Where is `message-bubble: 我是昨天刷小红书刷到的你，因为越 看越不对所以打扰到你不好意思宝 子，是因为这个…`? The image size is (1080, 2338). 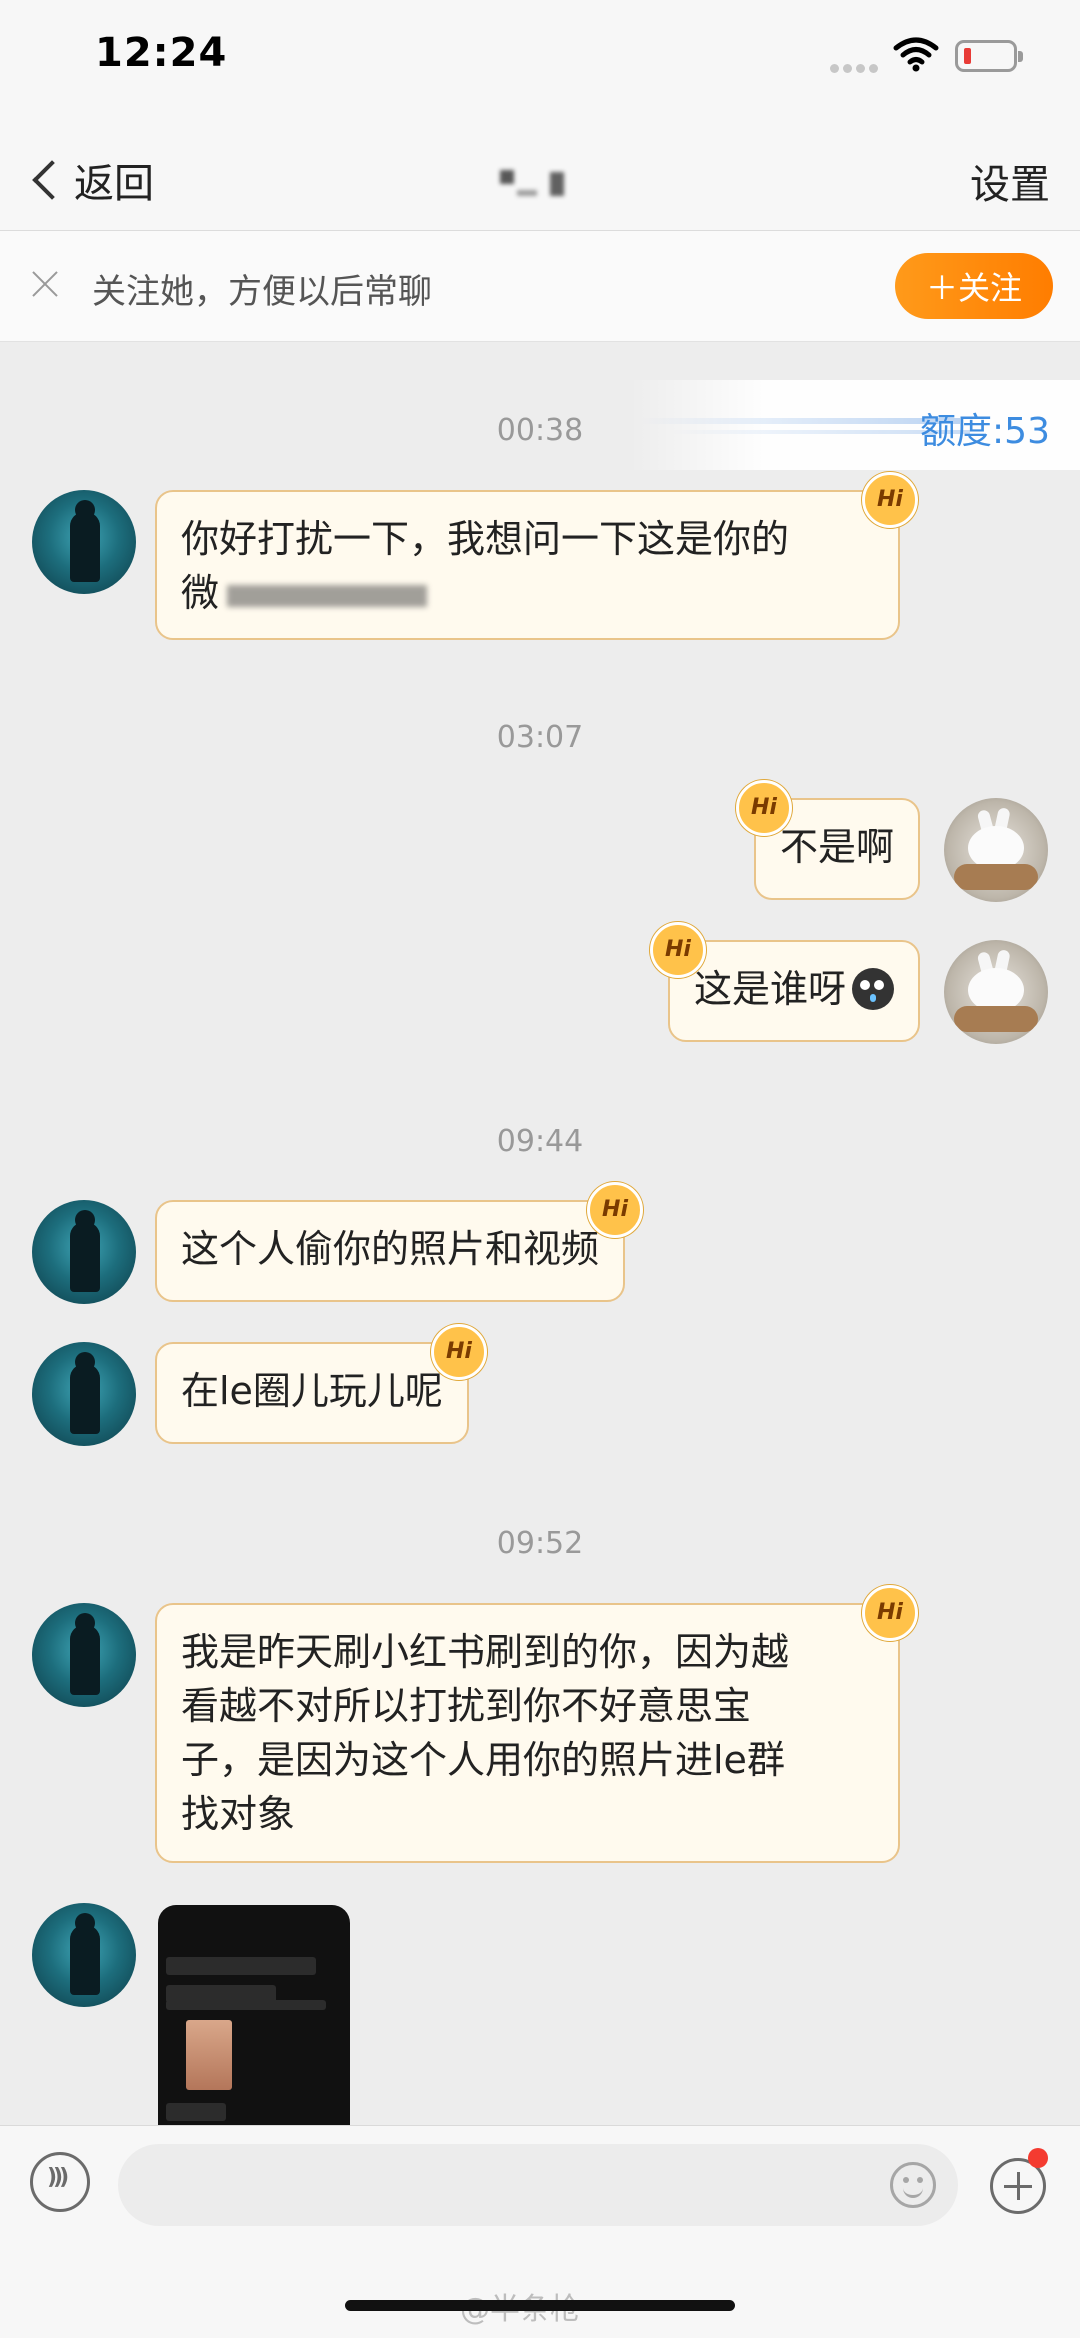
message-bubble: 我是昨天刷小红书刷到的你，因为越 看越不对所以打扰到你不好意思宝 子，是因为这个… is located at coordinates (536, 1724).